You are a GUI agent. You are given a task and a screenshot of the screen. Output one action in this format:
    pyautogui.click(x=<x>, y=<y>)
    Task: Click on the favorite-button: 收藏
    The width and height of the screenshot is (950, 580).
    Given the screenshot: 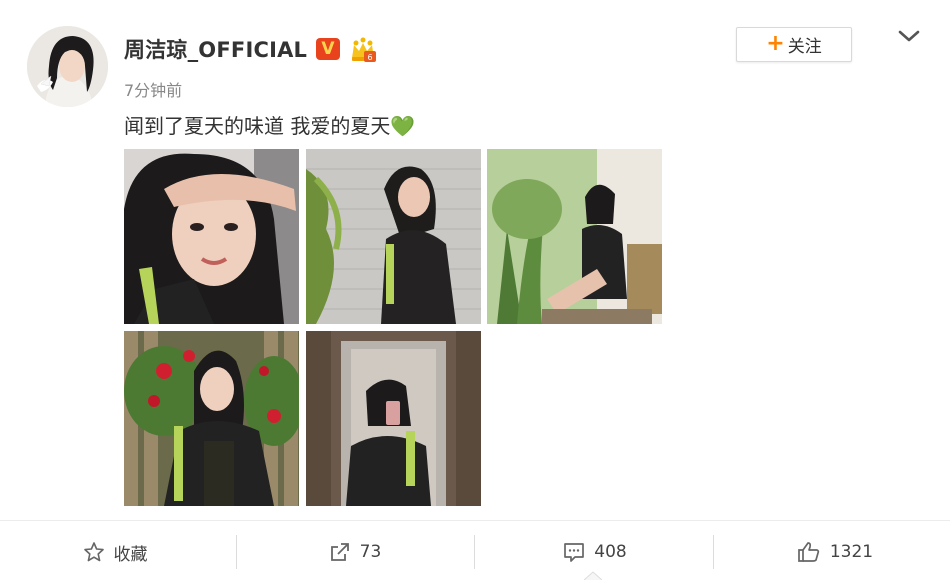 What is the action you would take?
    pyautogui.click(x=115, y=552)
    